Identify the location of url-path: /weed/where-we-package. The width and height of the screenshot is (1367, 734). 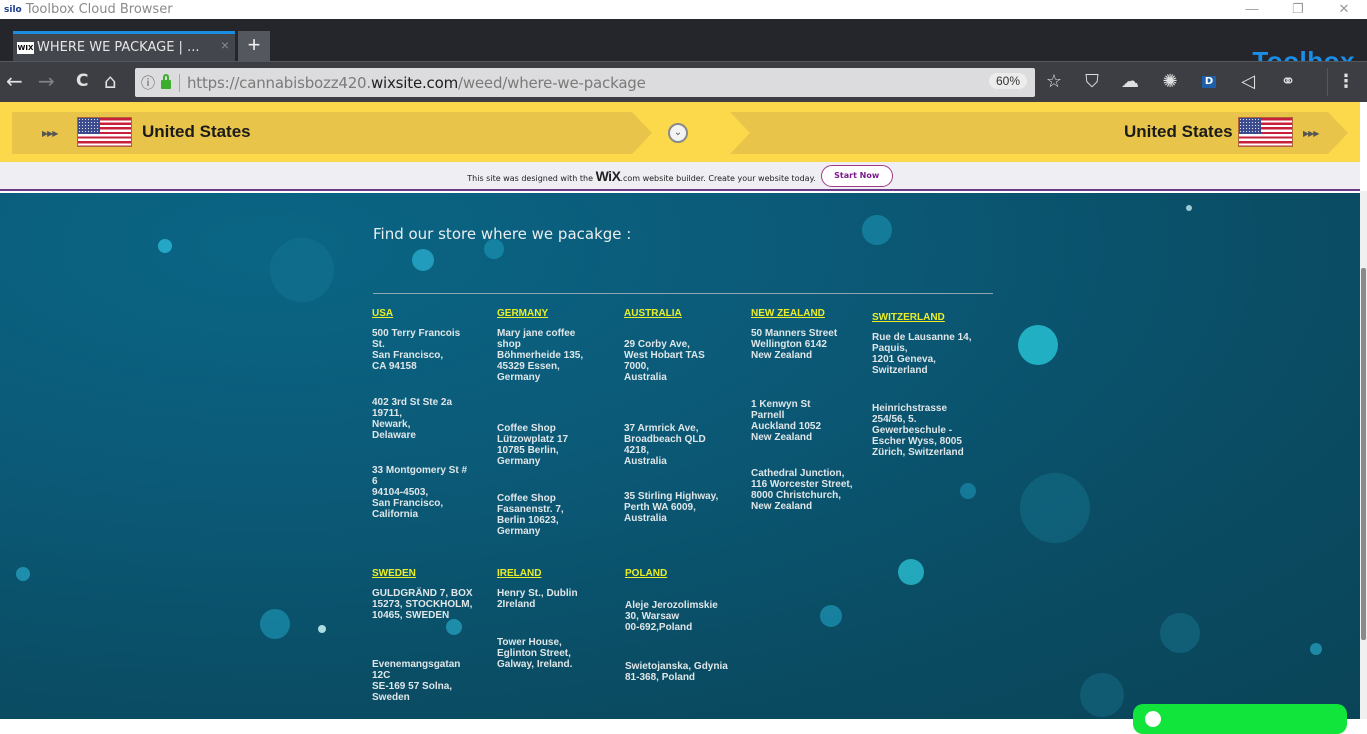
(551, 82).